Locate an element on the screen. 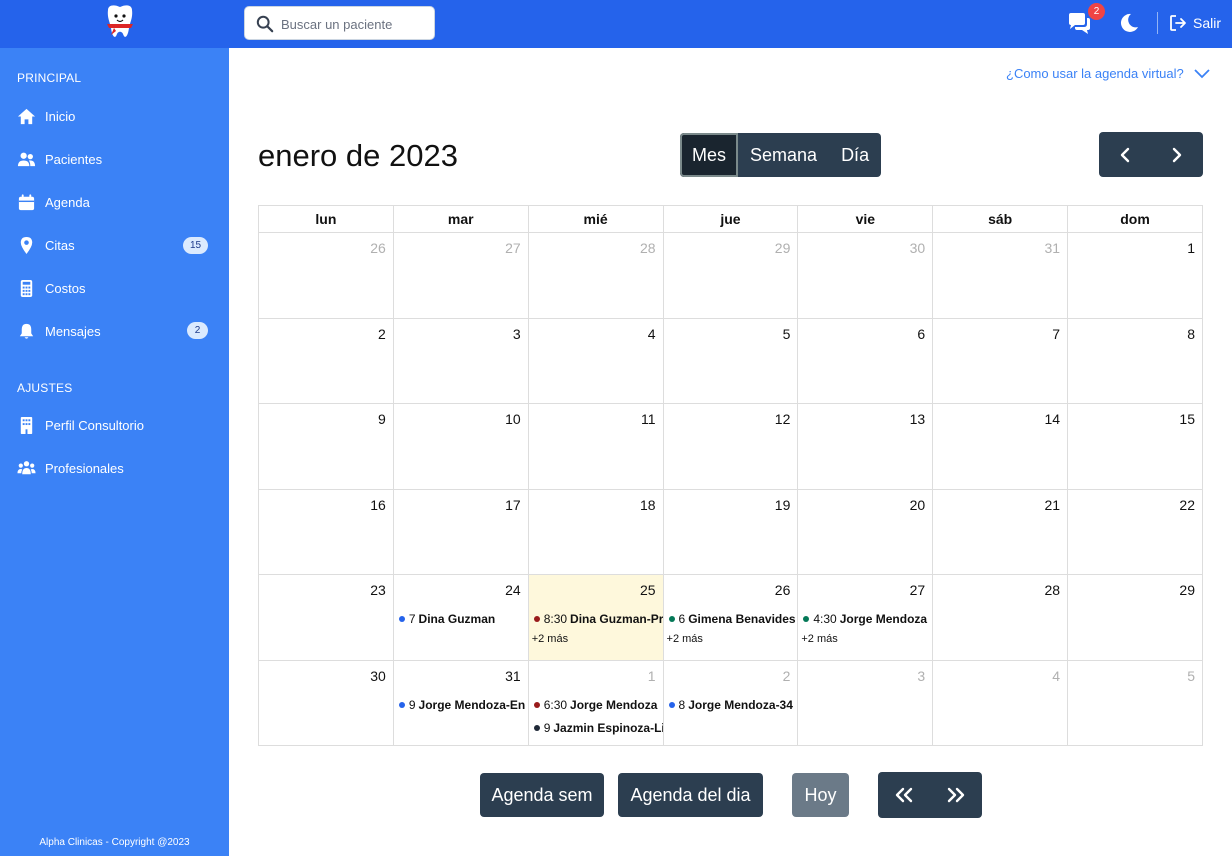  day-number: 8 is located at coordinates (1191, 334).